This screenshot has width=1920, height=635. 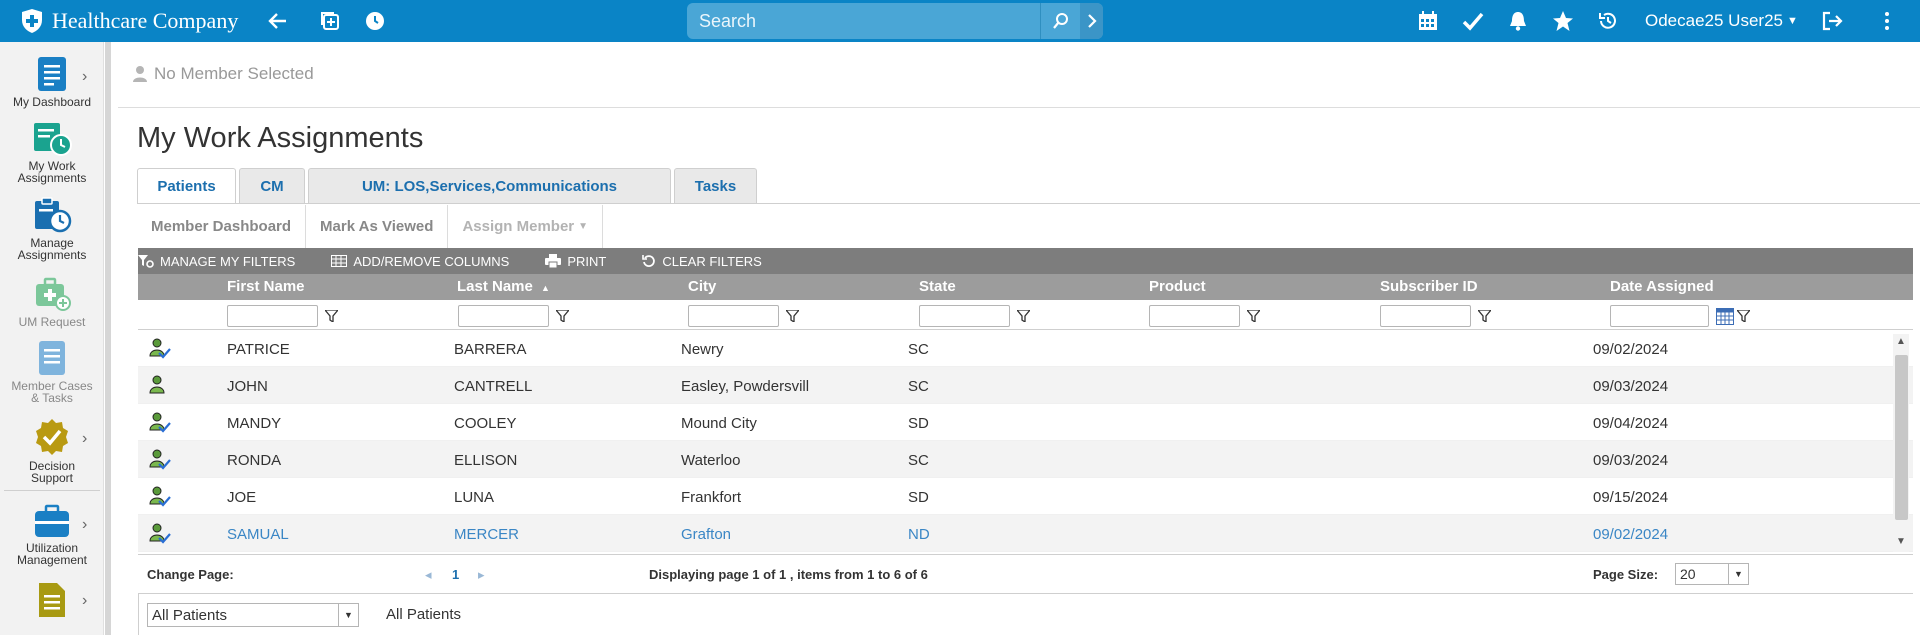 I want to click on col-header-city: City, so click(x=702, y=286).